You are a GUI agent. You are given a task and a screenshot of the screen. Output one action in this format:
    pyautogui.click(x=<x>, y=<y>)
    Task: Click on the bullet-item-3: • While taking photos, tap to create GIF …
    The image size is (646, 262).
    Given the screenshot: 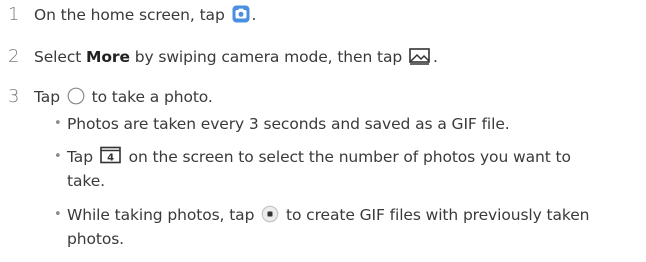 What is the action you would take?
    pyautogui.click(x=322, y=216)
    